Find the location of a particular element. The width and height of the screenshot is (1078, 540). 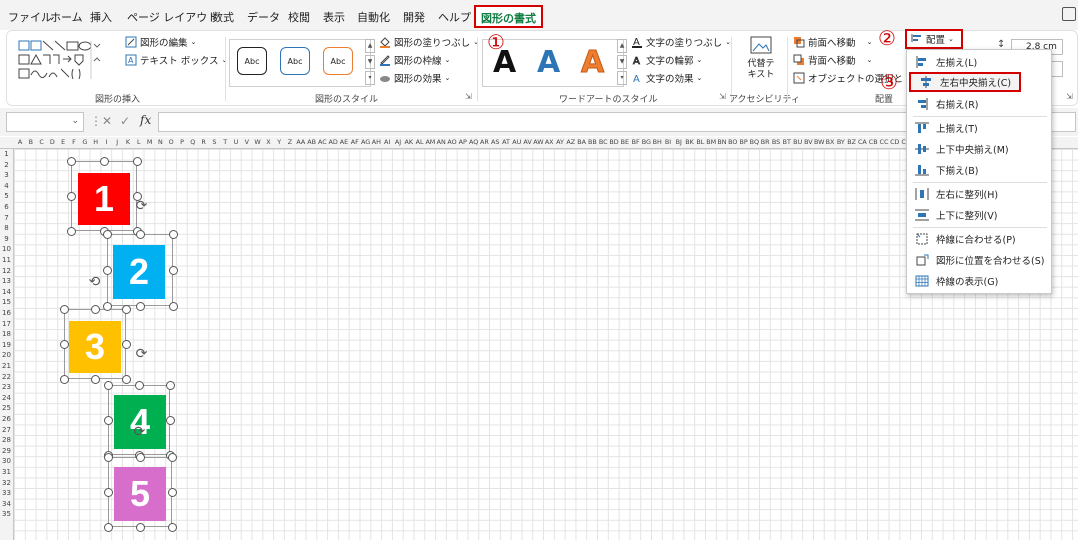

row-header: 35 is located at coordinates (6, 514).